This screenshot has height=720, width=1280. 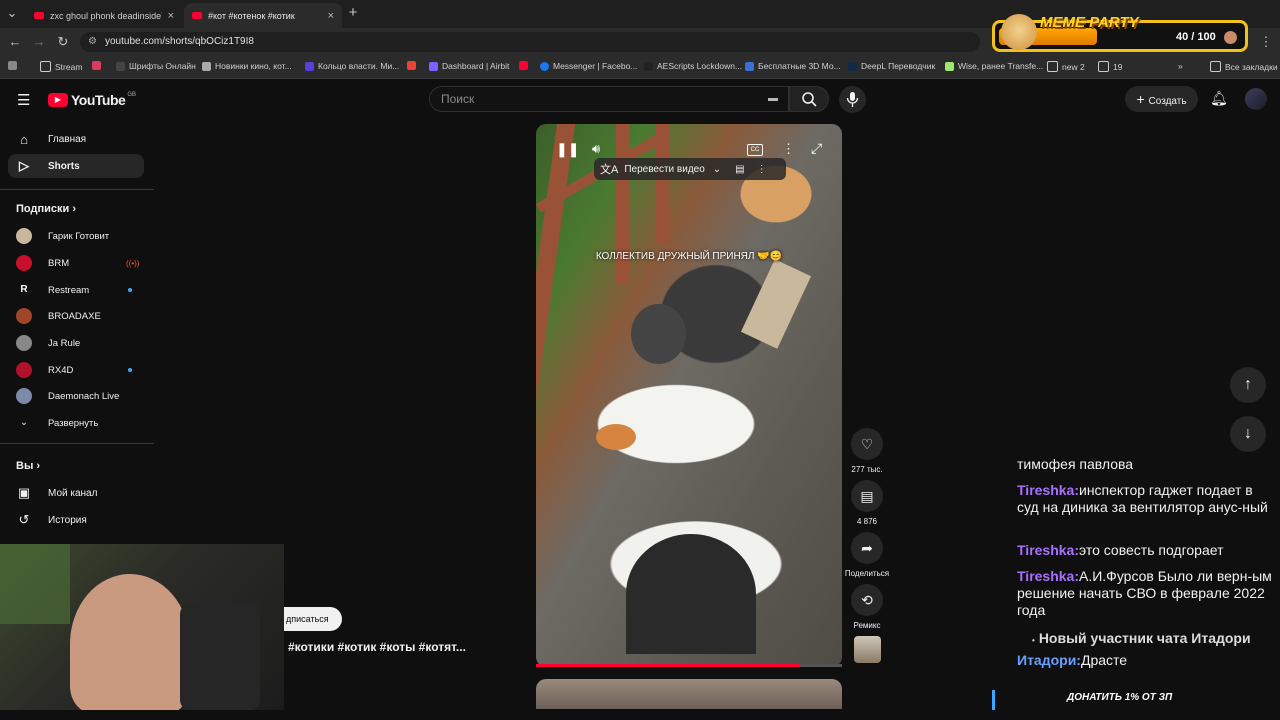 What do you see at coordinates (69, 66) in the screenshot?
I see `bookmark-label: Stream` at bounding box center [69, 66].